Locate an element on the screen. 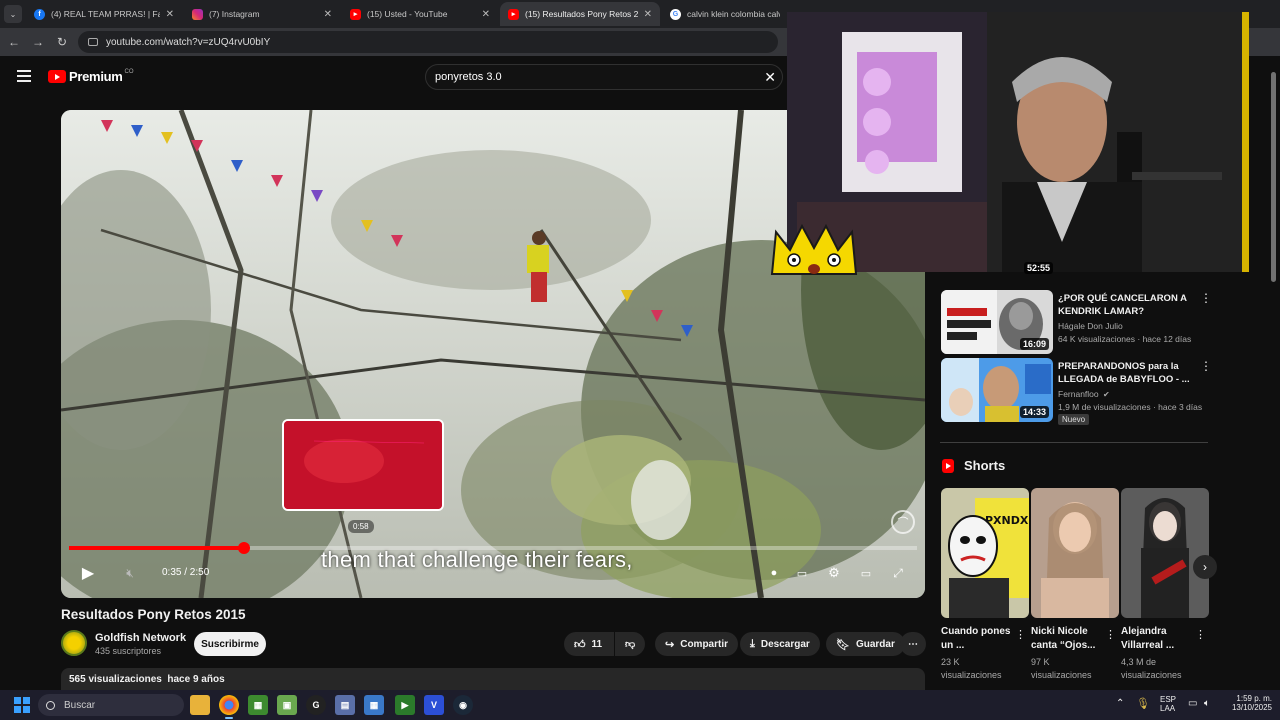  address-bar: youtube.com/watch?v=zUQ4rvU0bIY is located at coordinates (428, 42).